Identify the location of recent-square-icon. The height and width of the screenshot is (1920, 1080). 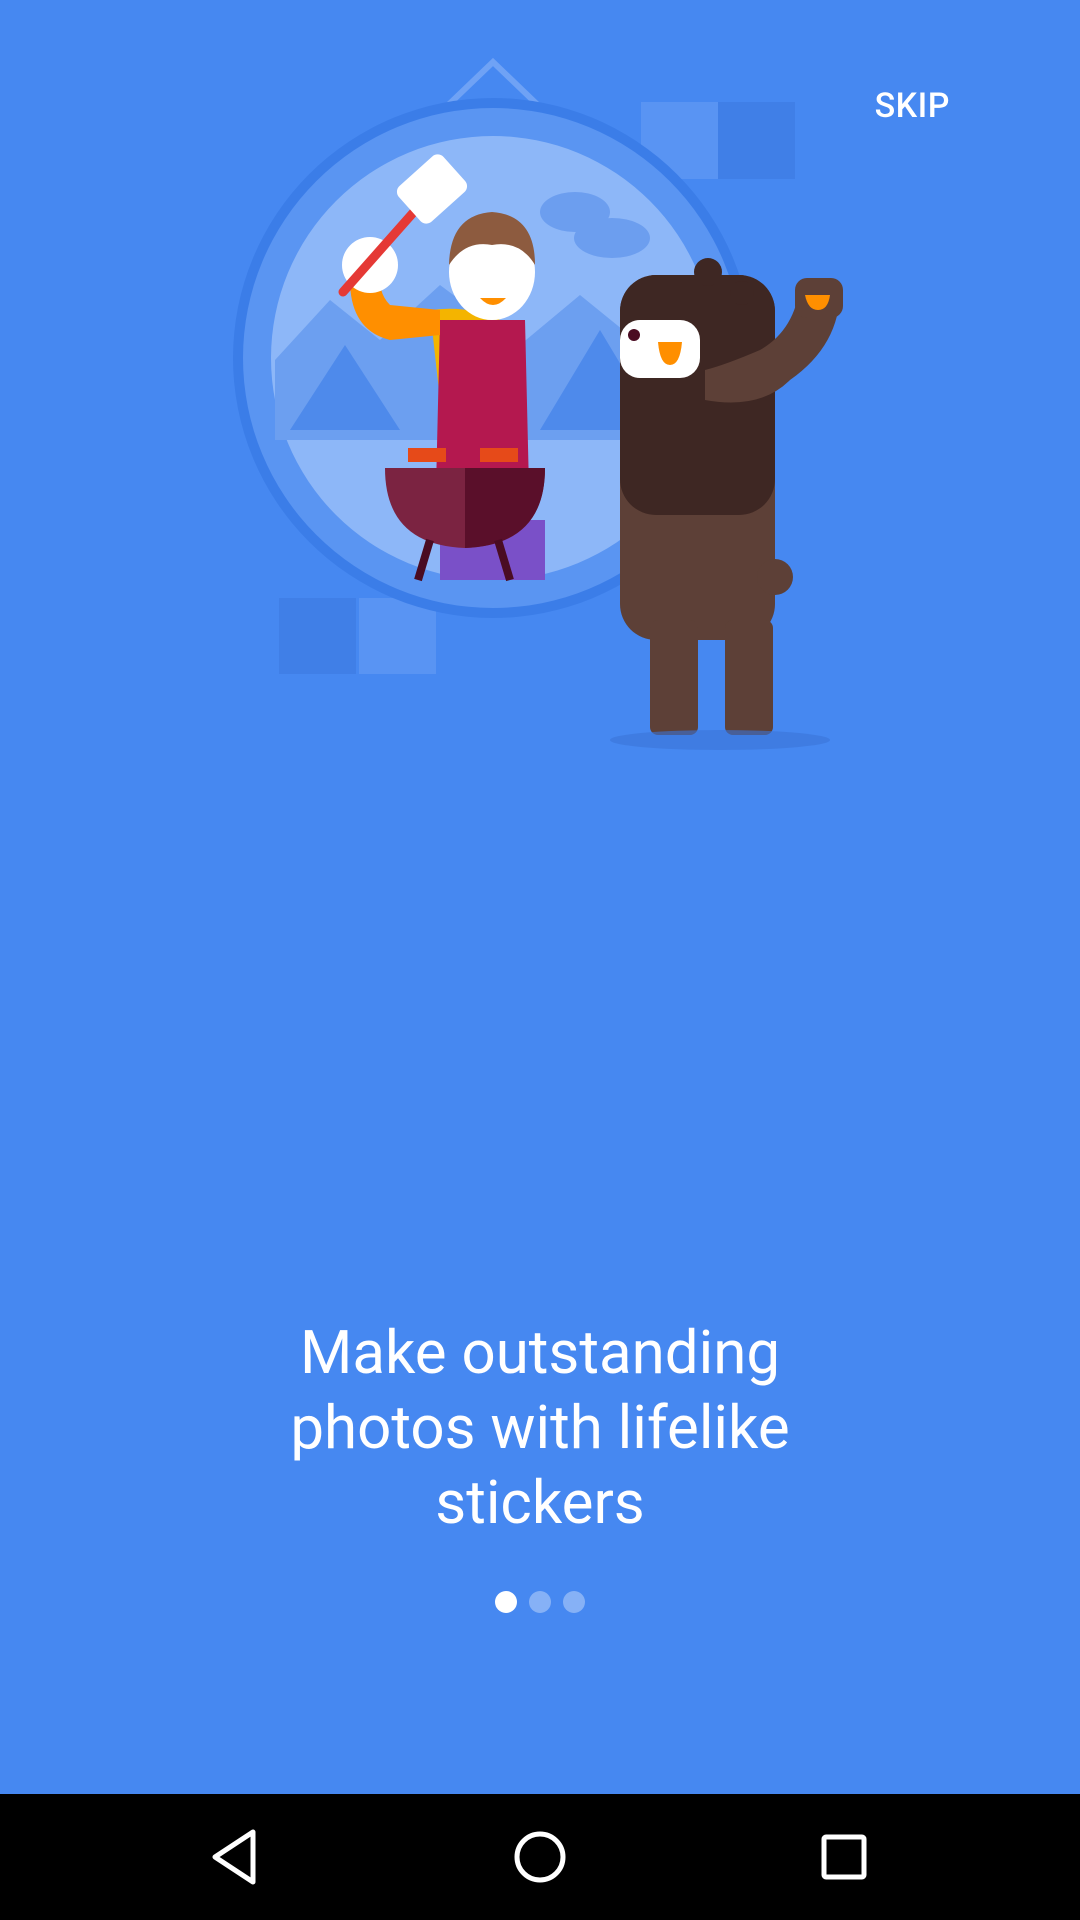
(844, 1857).